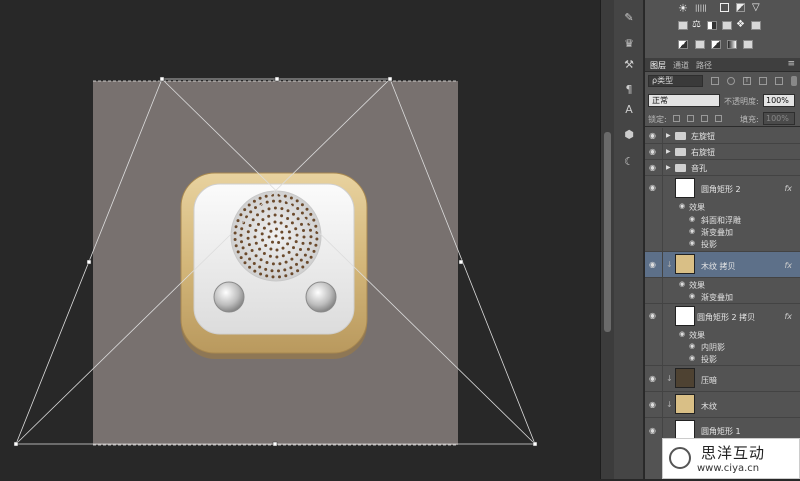 This screenshot has height=481, width=800. What do you see at coordinates (722, 168) in the screenshot?
I see `layer-group-speaker: ◉ ▶ 音孔` at bounding box center [722, 168].